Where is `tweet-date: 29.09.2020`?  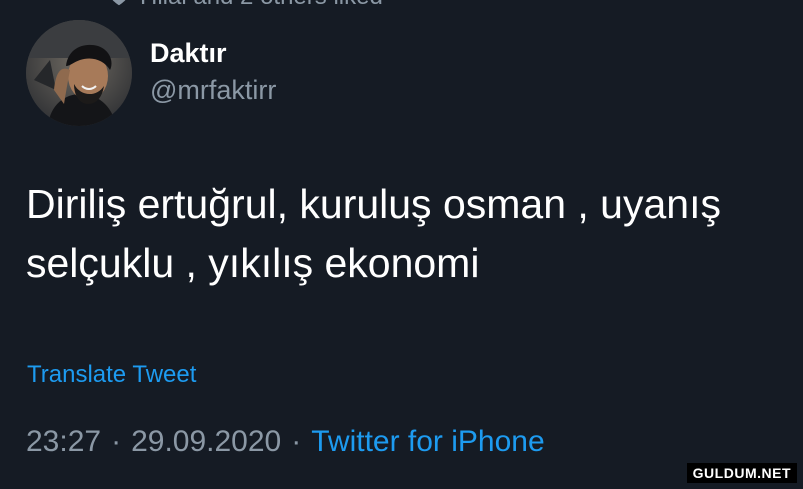 tweet-date: 29.09.2020 is located at coordinates (206, 441).